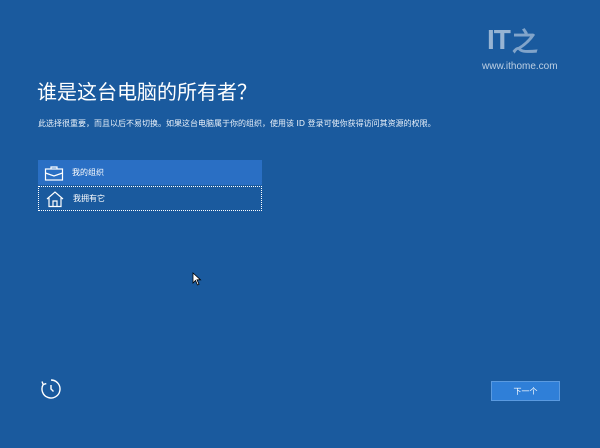 This screenshot has height=448, width=600. Describe the element at coordinates (88, 172) in the screenshot. I see `option-my-organization-label: 我的组织` at that location.